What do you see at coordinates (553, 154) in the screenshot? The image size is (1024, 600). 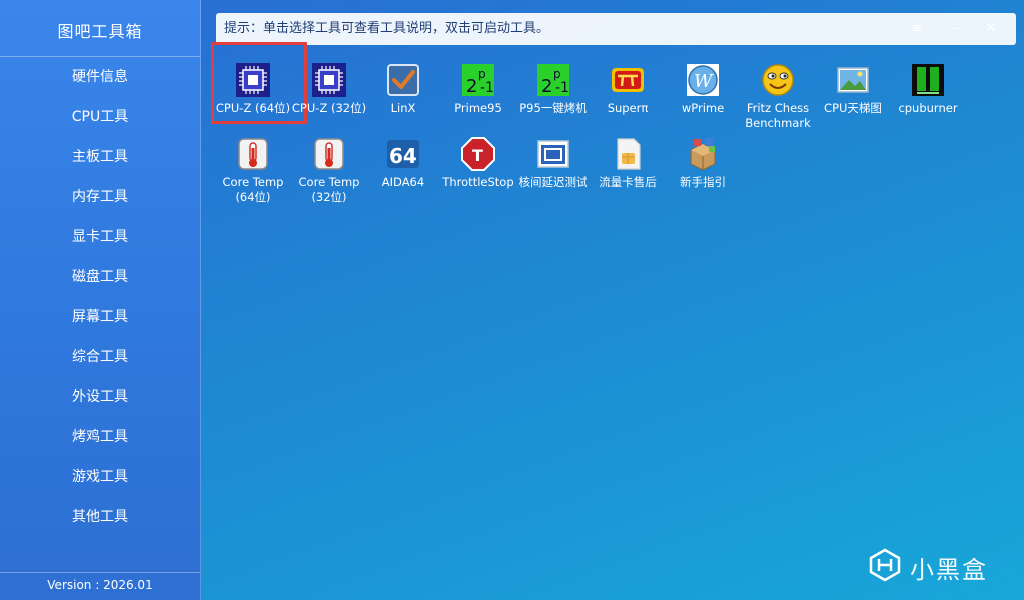 I see `window-icon` at bounding box center [553, 154].